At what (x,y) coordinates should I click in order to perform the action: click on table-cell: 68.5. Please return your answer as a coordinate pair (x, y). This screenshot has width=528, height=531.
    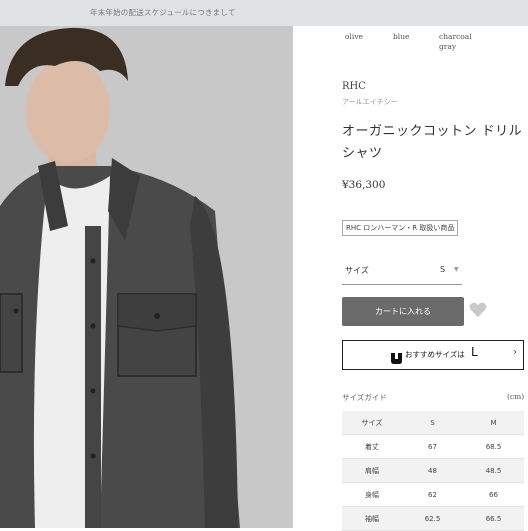
    Looking at the image, I should click on (493, 446).